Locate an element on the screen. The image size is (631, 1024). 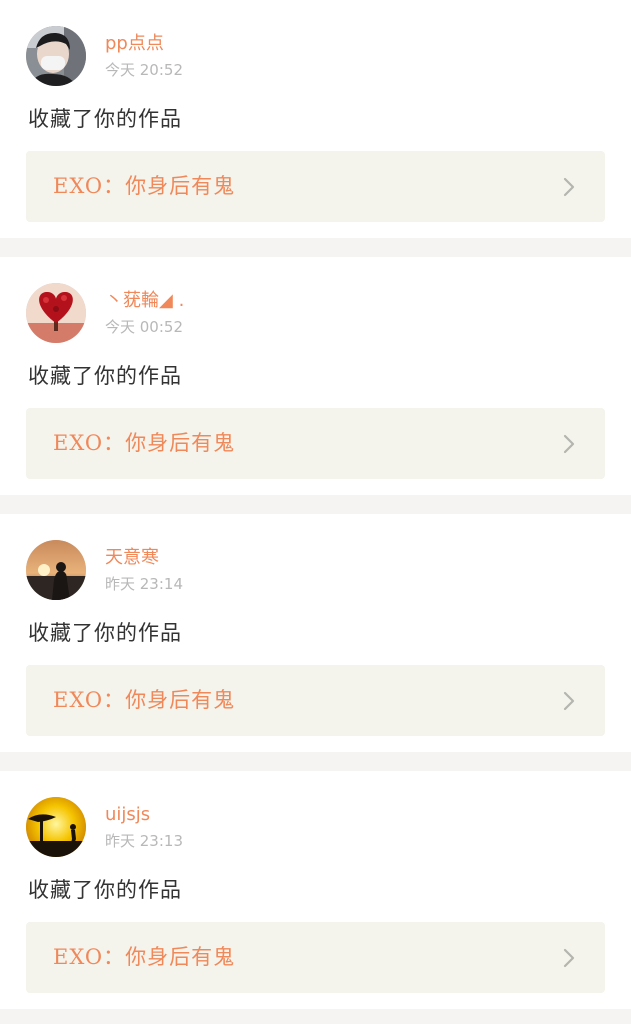
masked-person-avatar-icon is located at coordinates (56, 56).